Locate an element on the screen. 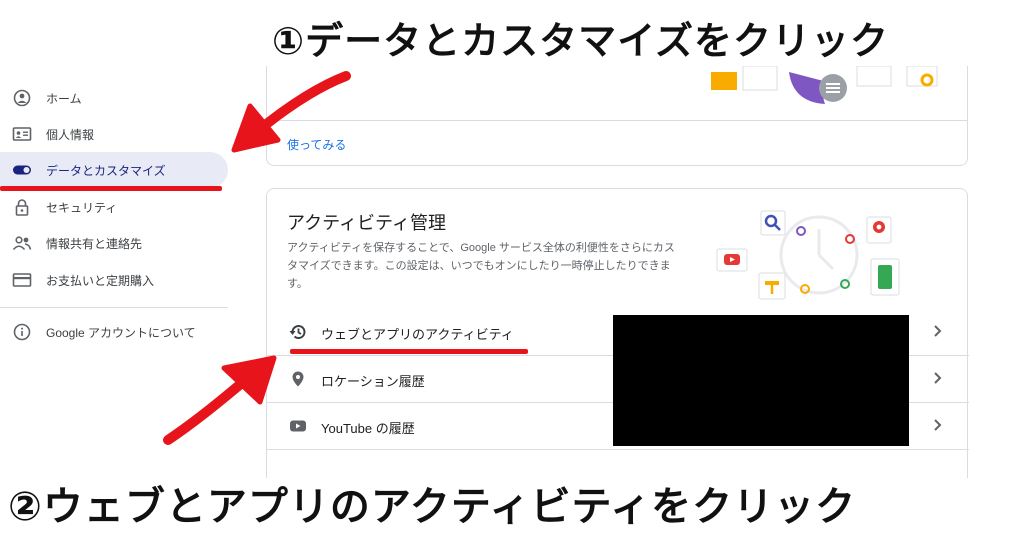  sidebar-item-home: ホーム is located at coordinates (114, 98).